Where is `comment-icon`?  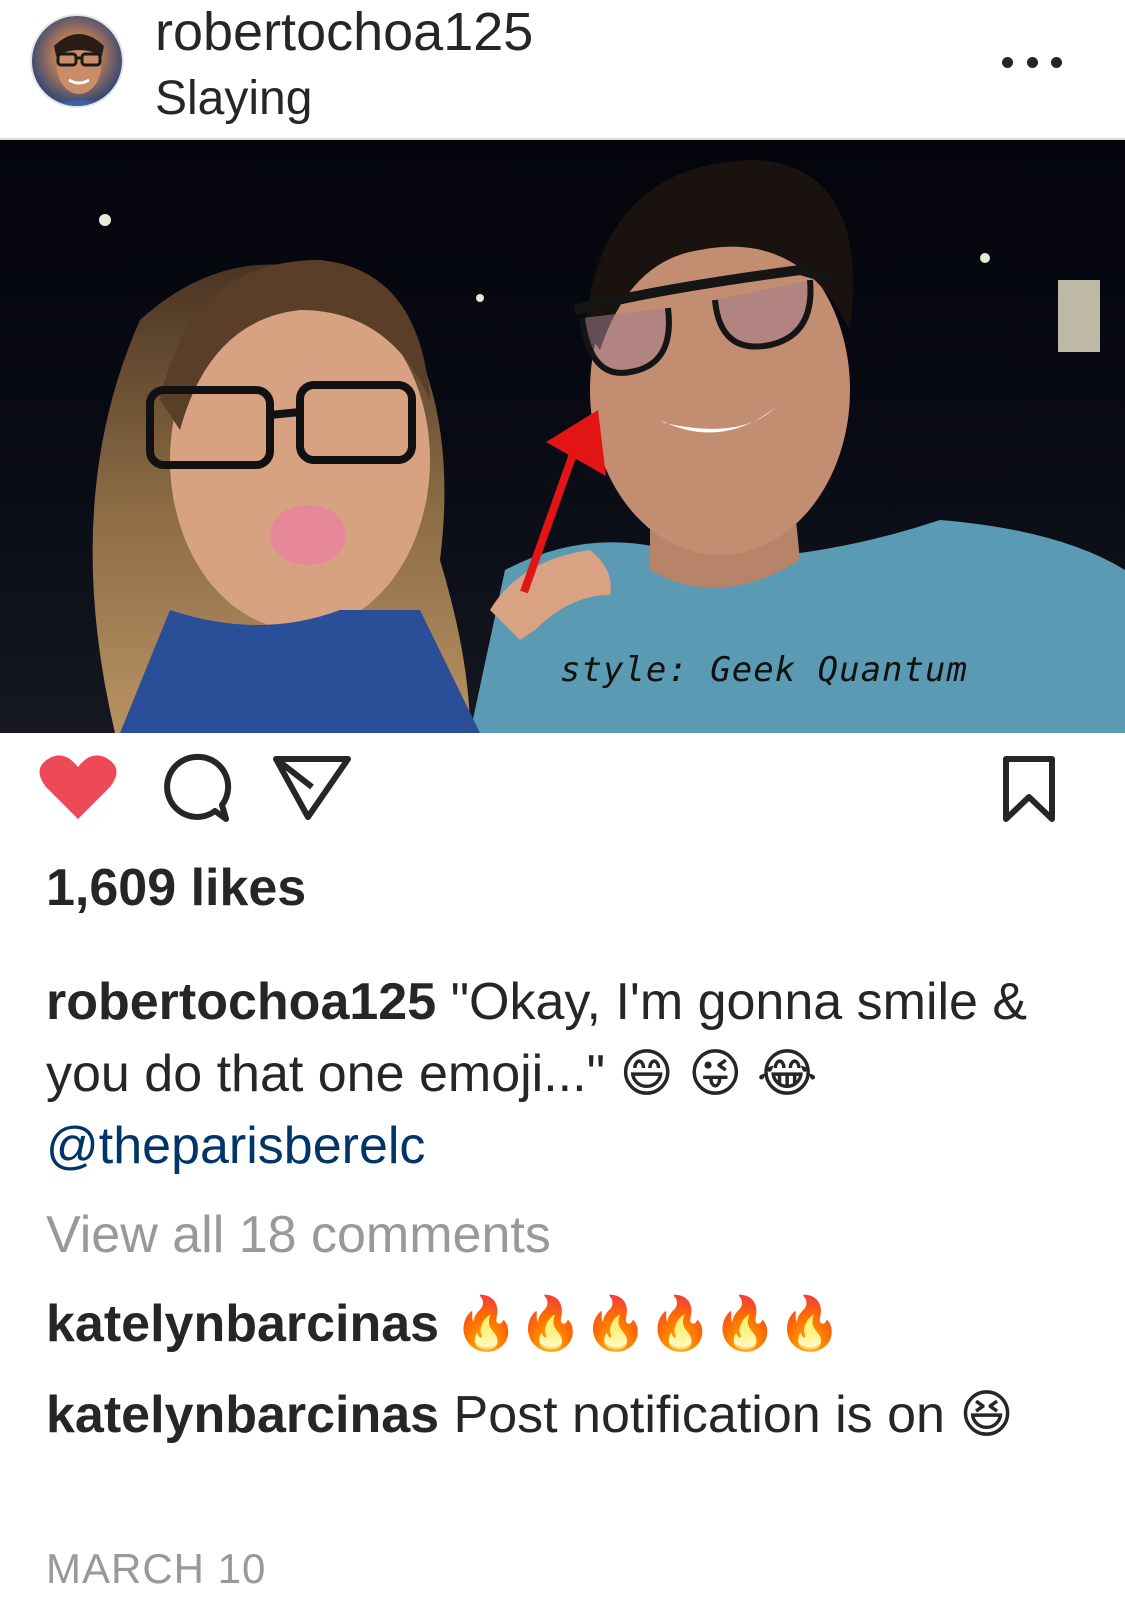
comment-icon is located at coordinates (195, 788).